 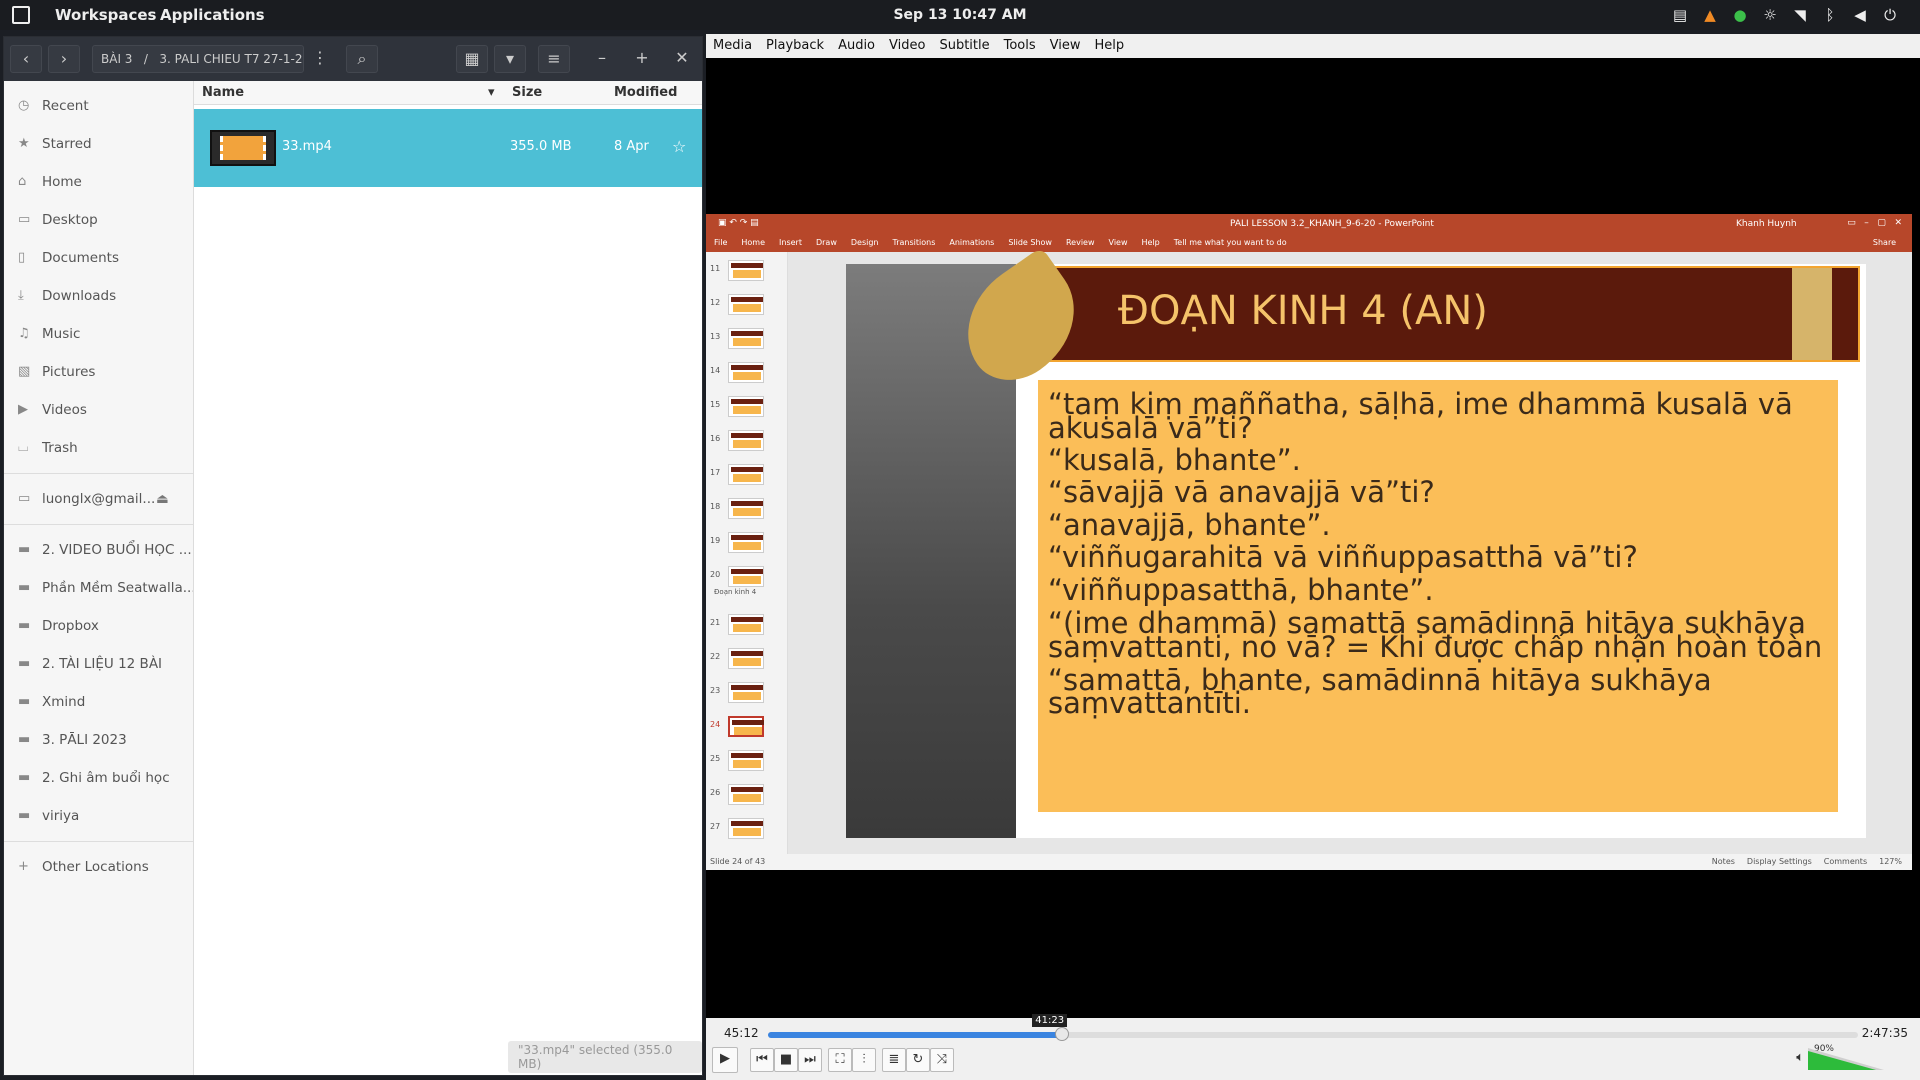 What do you see at coordinates (942, 1060) in the screenshot?
I see `shuffle-icon: ⤨` at bounding box center [942, 1060].